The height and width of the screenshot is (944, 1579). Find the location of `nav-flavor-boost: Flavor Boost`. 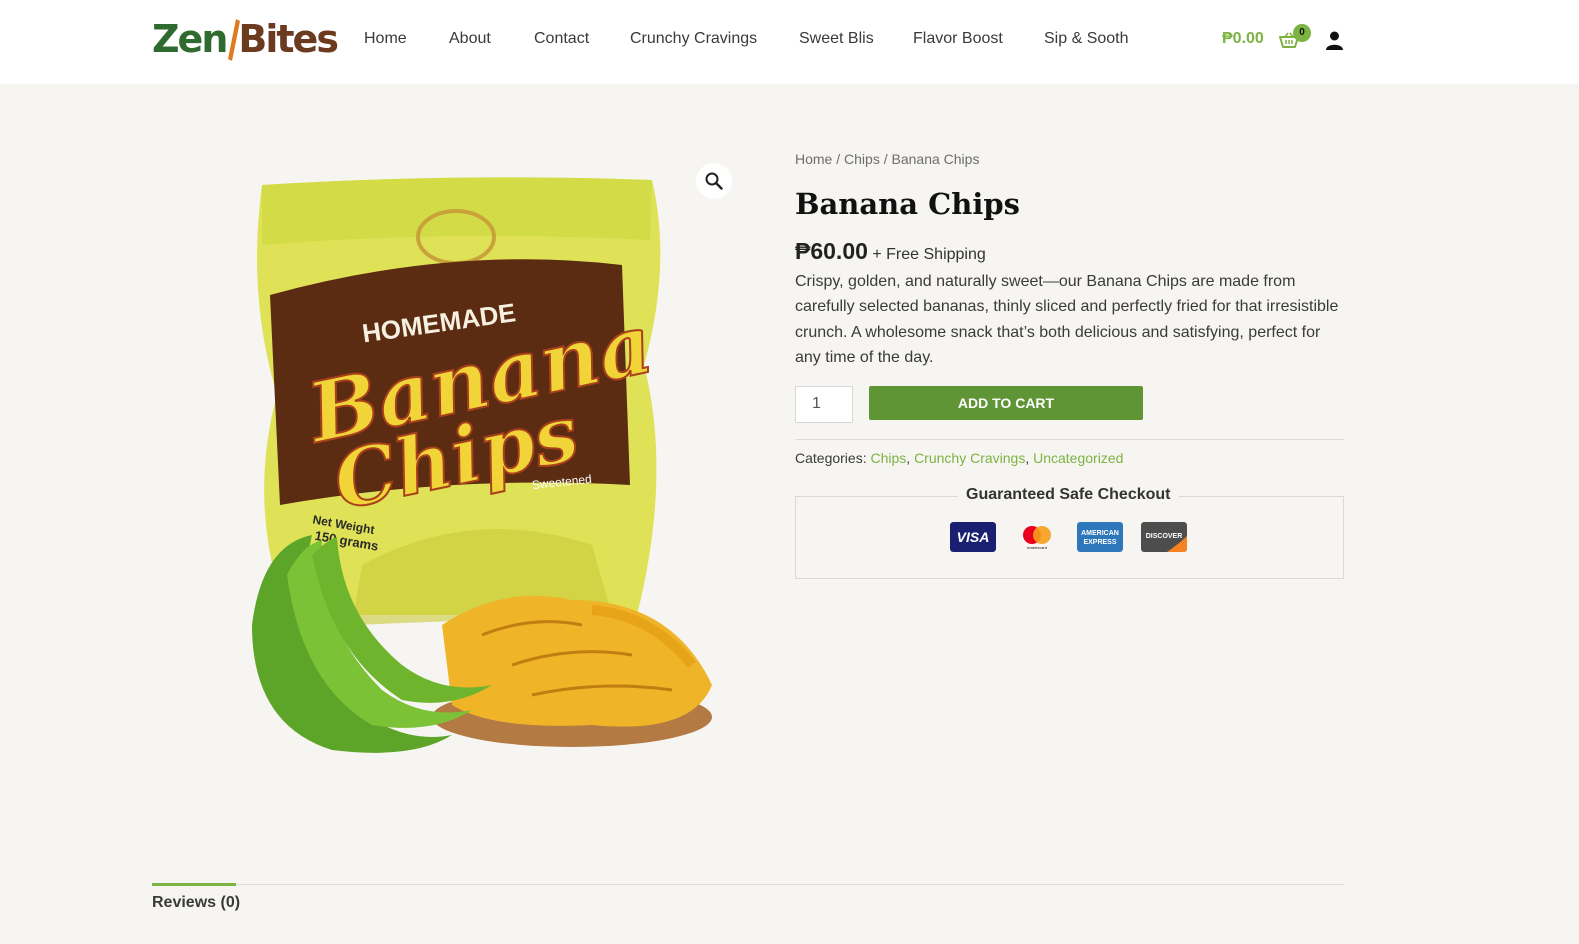

nav-flavor-boost: Flavor Boost is located at coordinates (958, 39).